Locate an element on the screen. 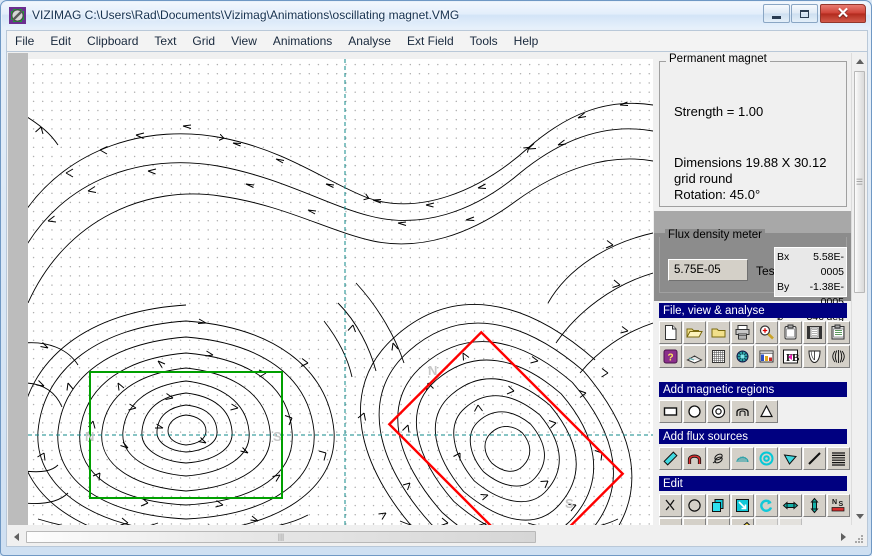  bx-label: Bx is located at coordinates (783, 257).